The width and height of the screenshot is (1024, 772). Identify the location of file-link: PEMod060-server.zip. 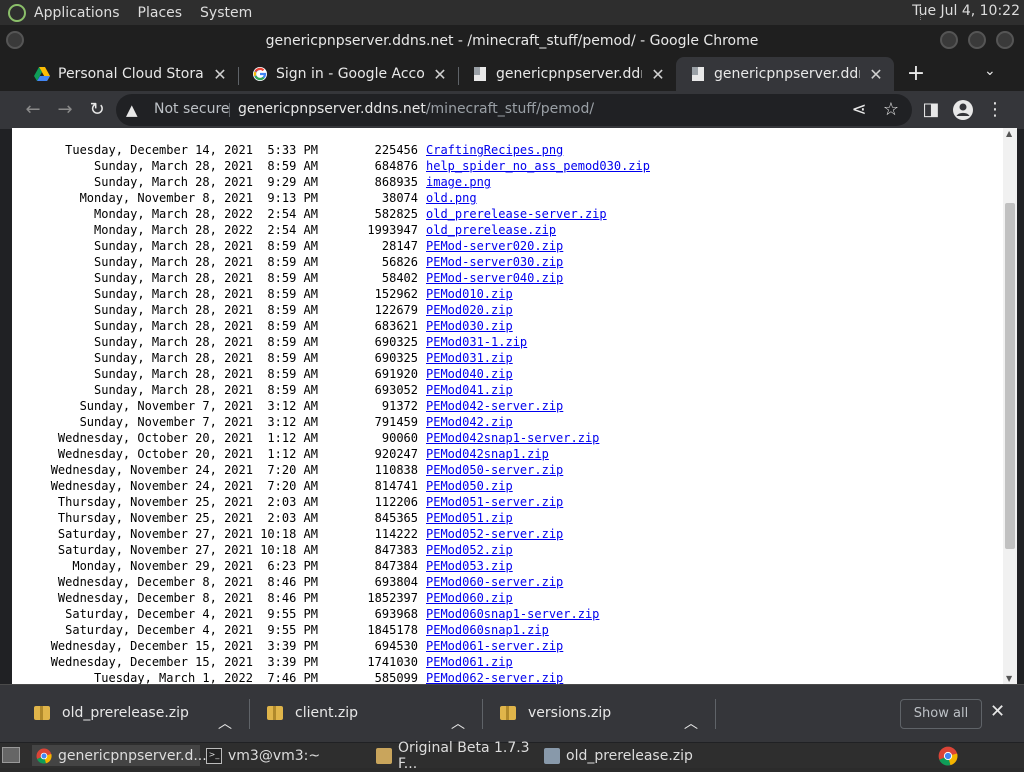
(494, 582).